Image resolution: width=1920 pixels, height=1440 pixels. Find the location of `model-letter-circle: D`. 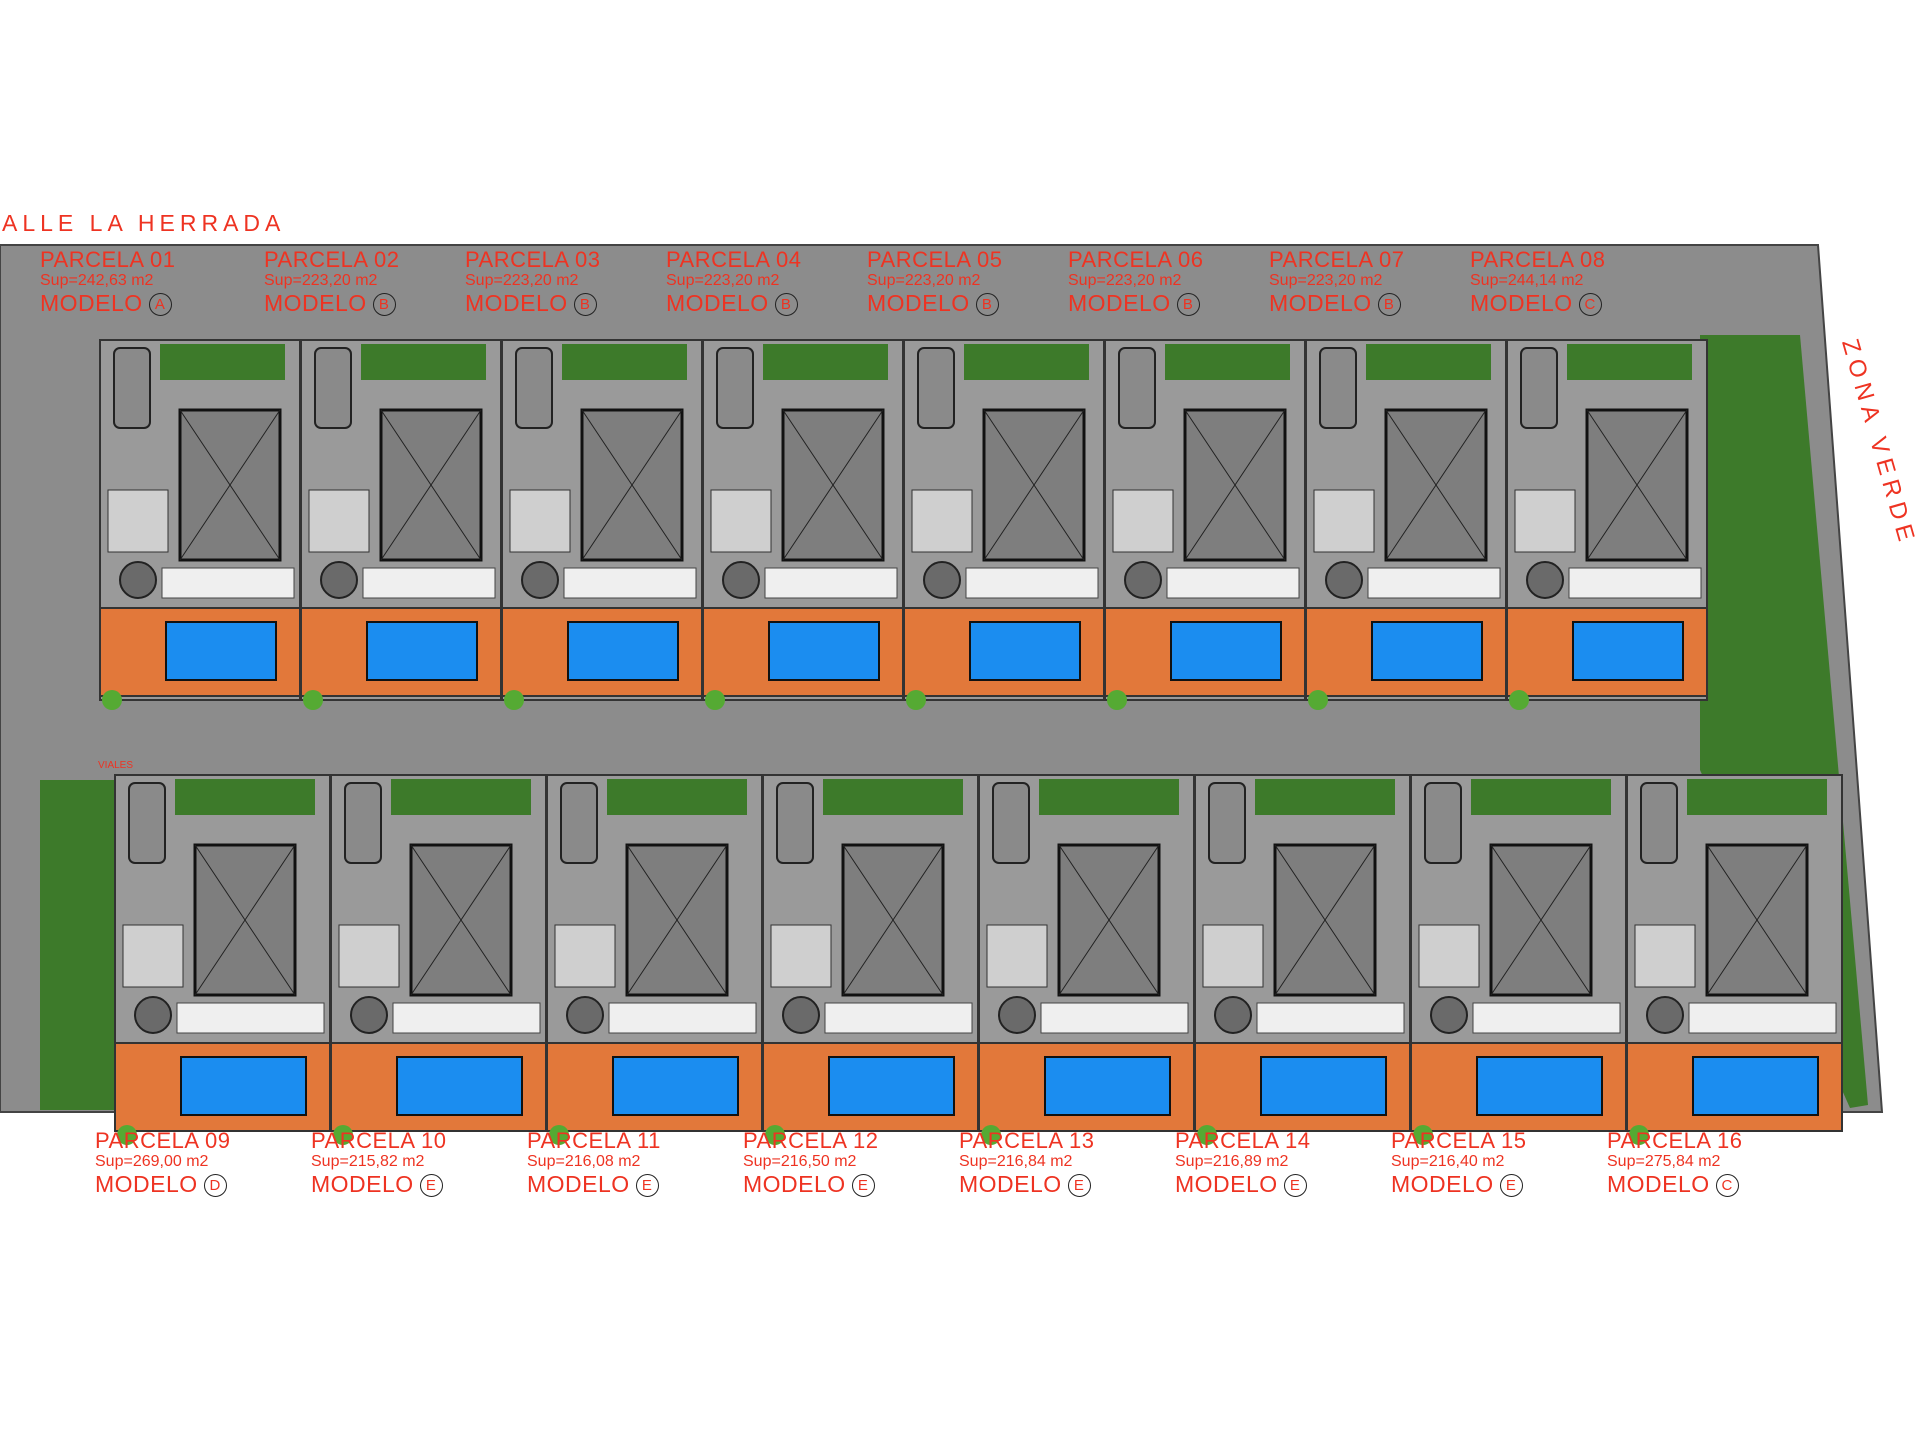

model-letter-circle: D is located at coordinates (215, 1185).